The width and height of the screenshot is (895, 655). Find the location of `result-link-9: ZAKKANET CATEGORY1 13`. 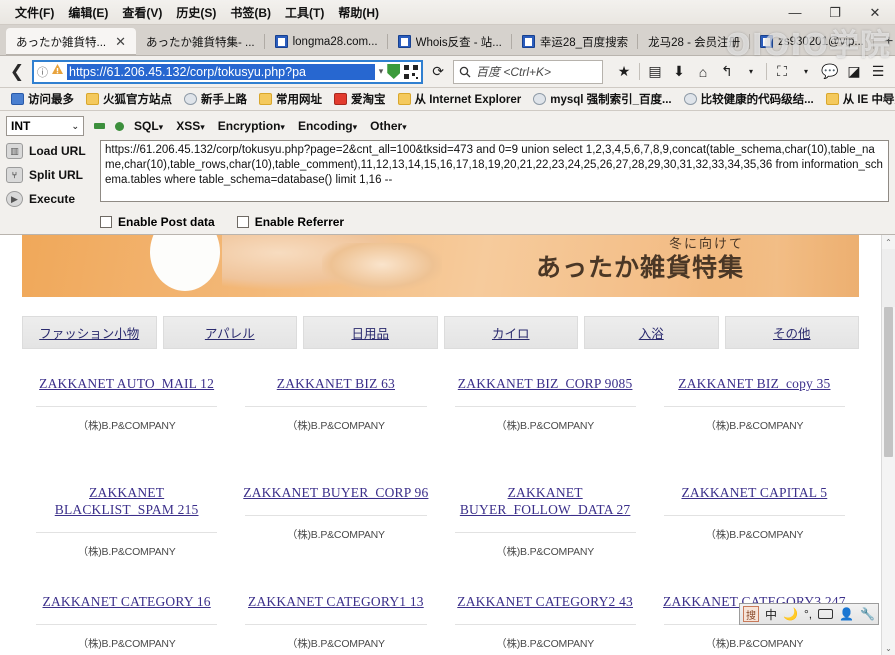

result-link-9: ZAKKANET CATEGORY1 13 is located at coordinates (335, 601).